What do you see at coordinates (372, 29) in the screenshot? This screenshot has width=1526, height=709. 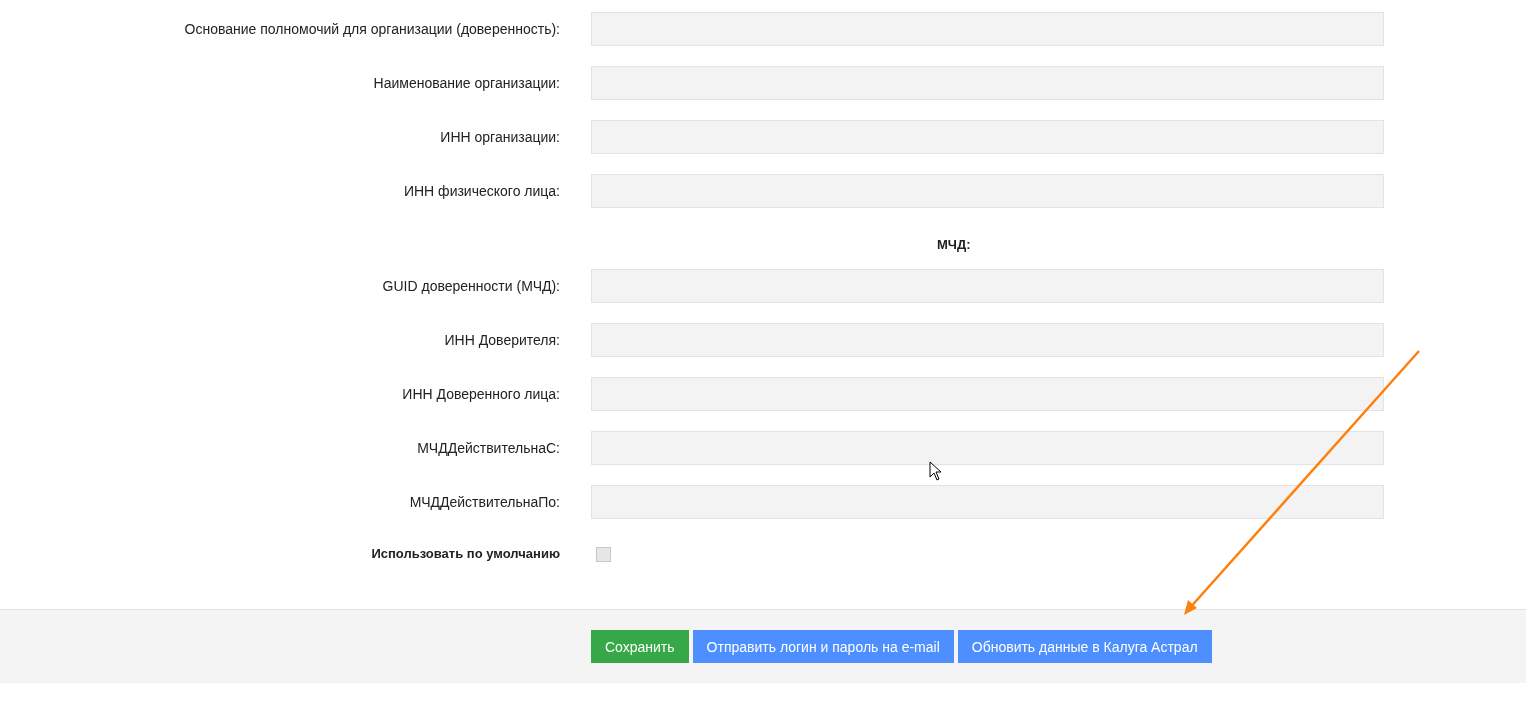 I see `field-label: Основание полномочий для организации (доверенность):` at bounding box center [372, 29].